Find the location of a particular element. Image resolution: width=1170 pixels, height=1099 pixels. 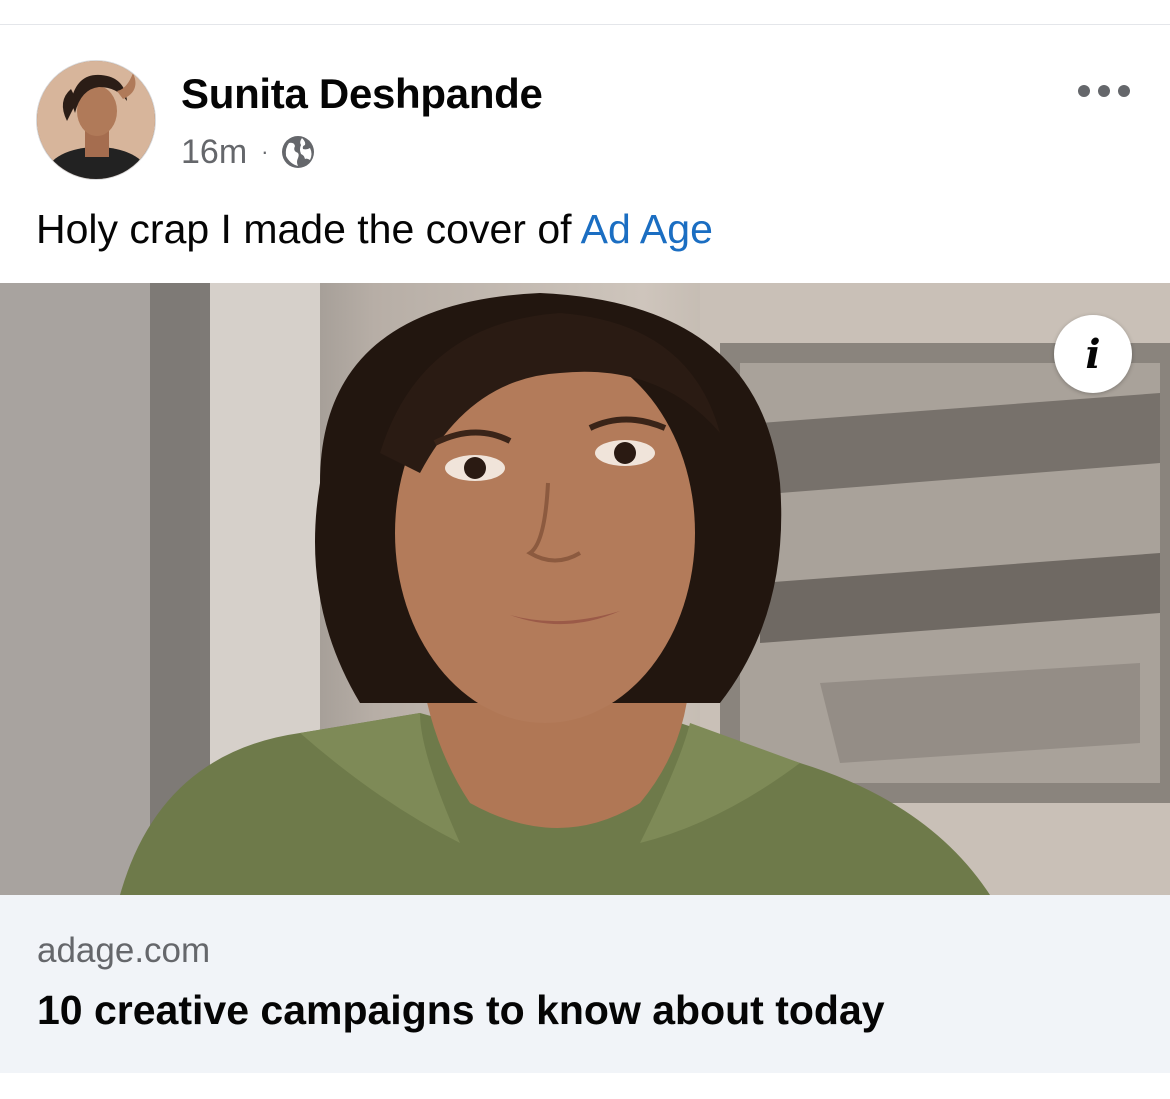

post-text-body: Holy crap I made the cover of is located at coordinates (308, 229).